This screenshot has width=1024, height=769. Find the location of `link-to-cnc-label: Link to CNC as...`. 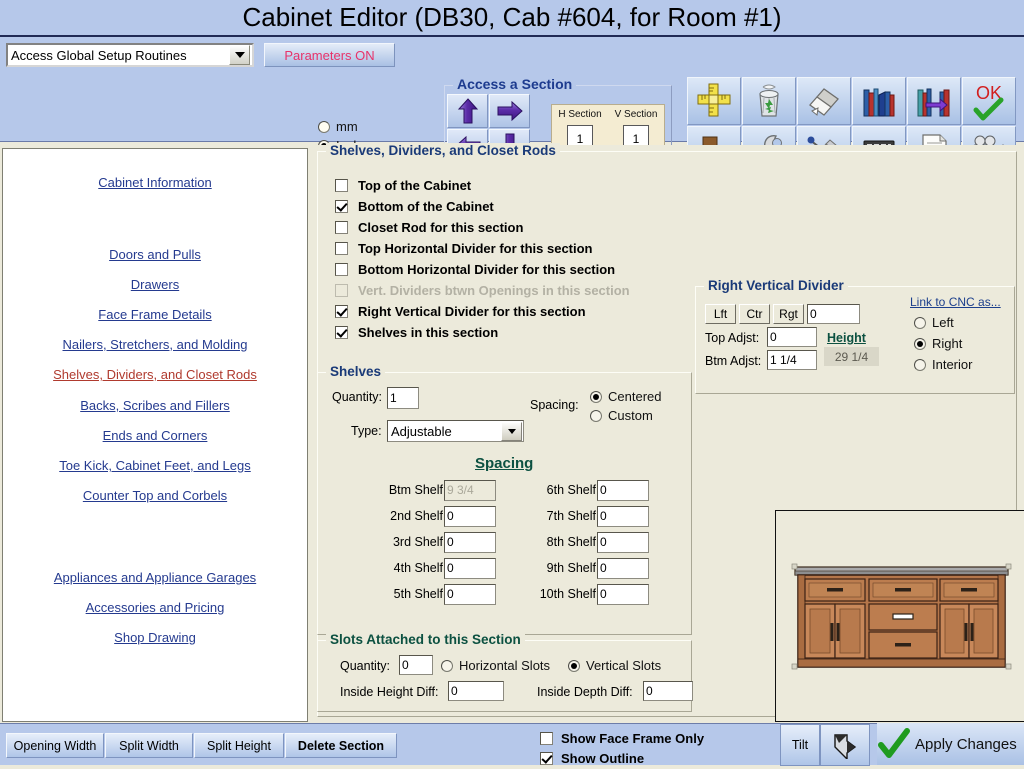

link-to-cnc-label: Link to CNC as... is located at coordinates (955, 302).